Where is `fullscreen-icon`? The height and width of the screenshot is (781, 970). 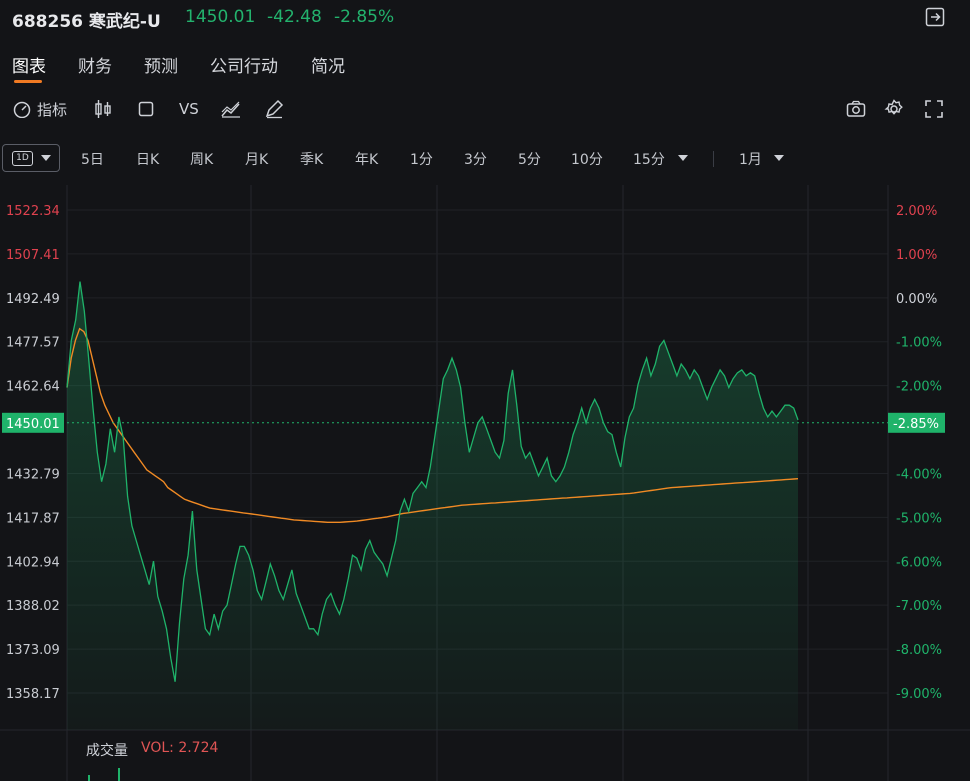 fullscreen-icon is located at coordinates (934, 109).